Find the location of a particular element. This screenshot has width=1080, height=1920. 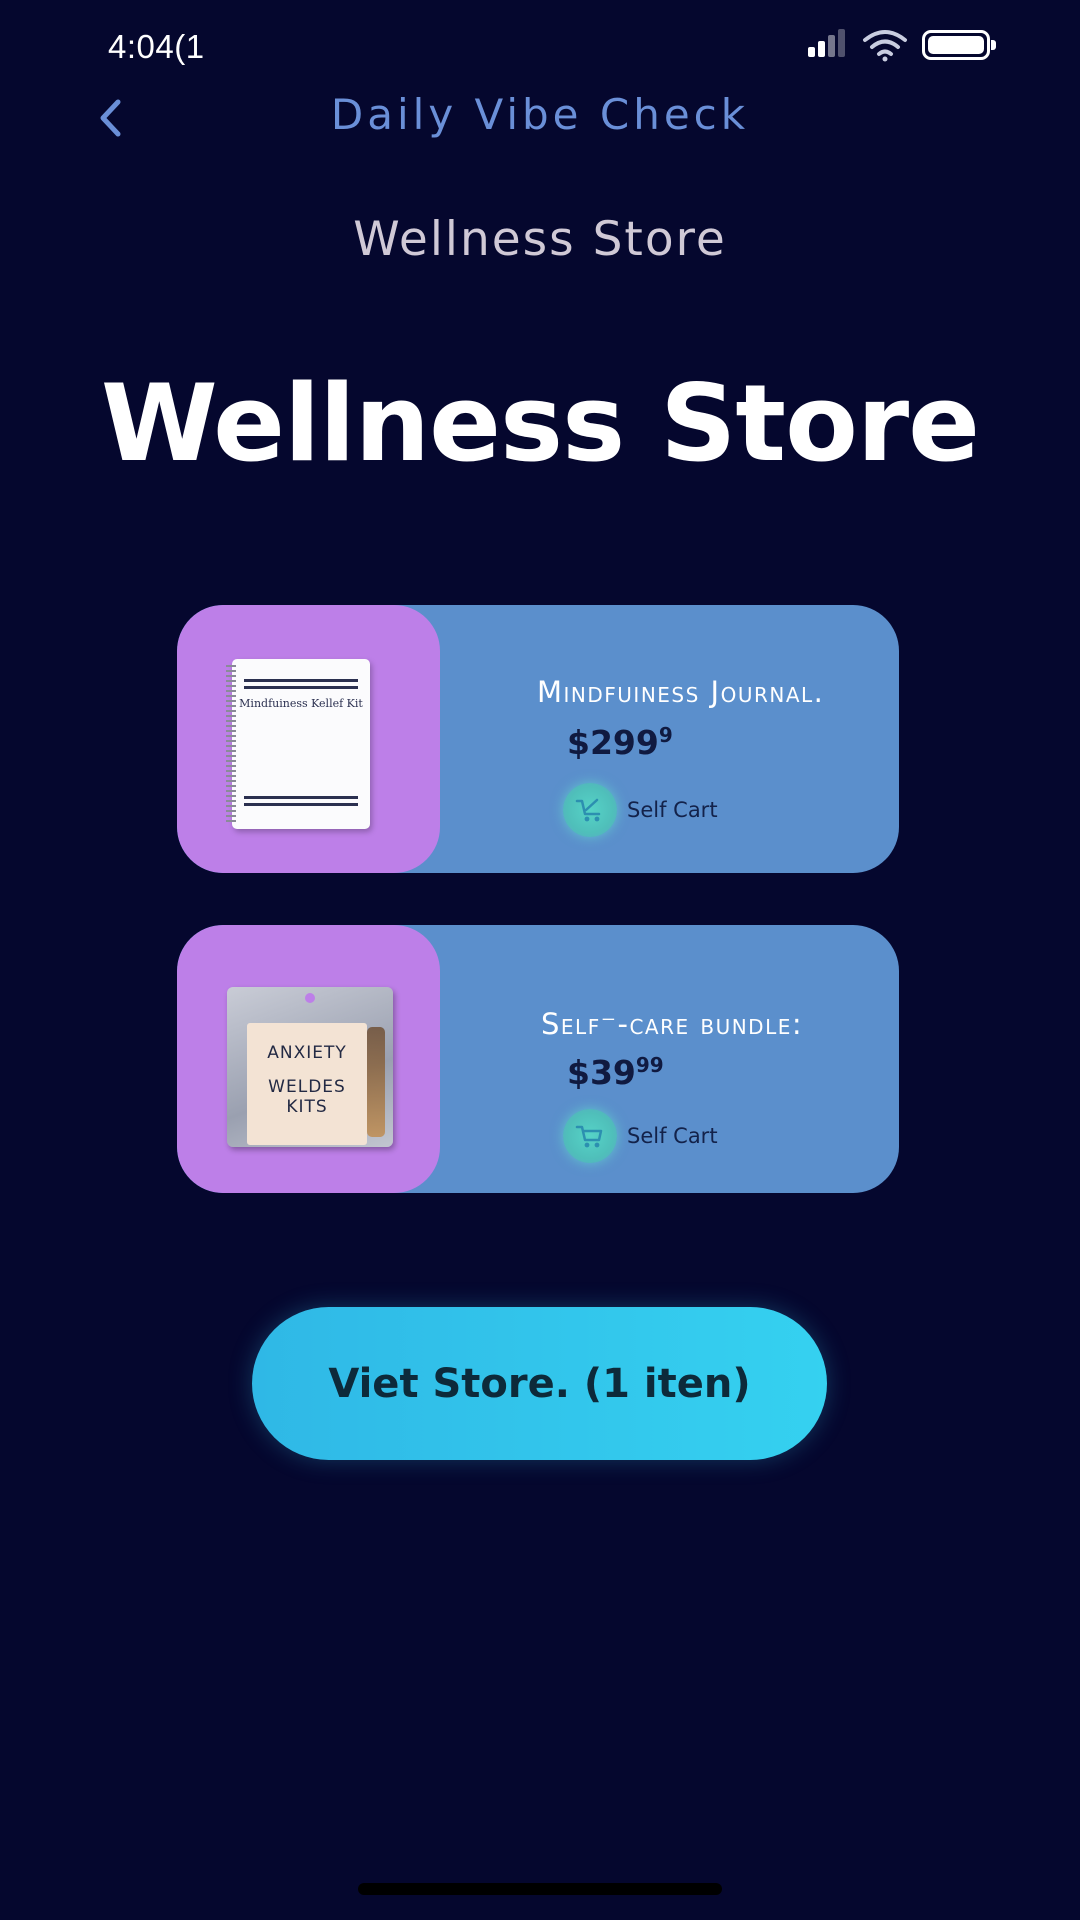

kit-line-1: ANXIETY is located at coordinates (307, 1053).